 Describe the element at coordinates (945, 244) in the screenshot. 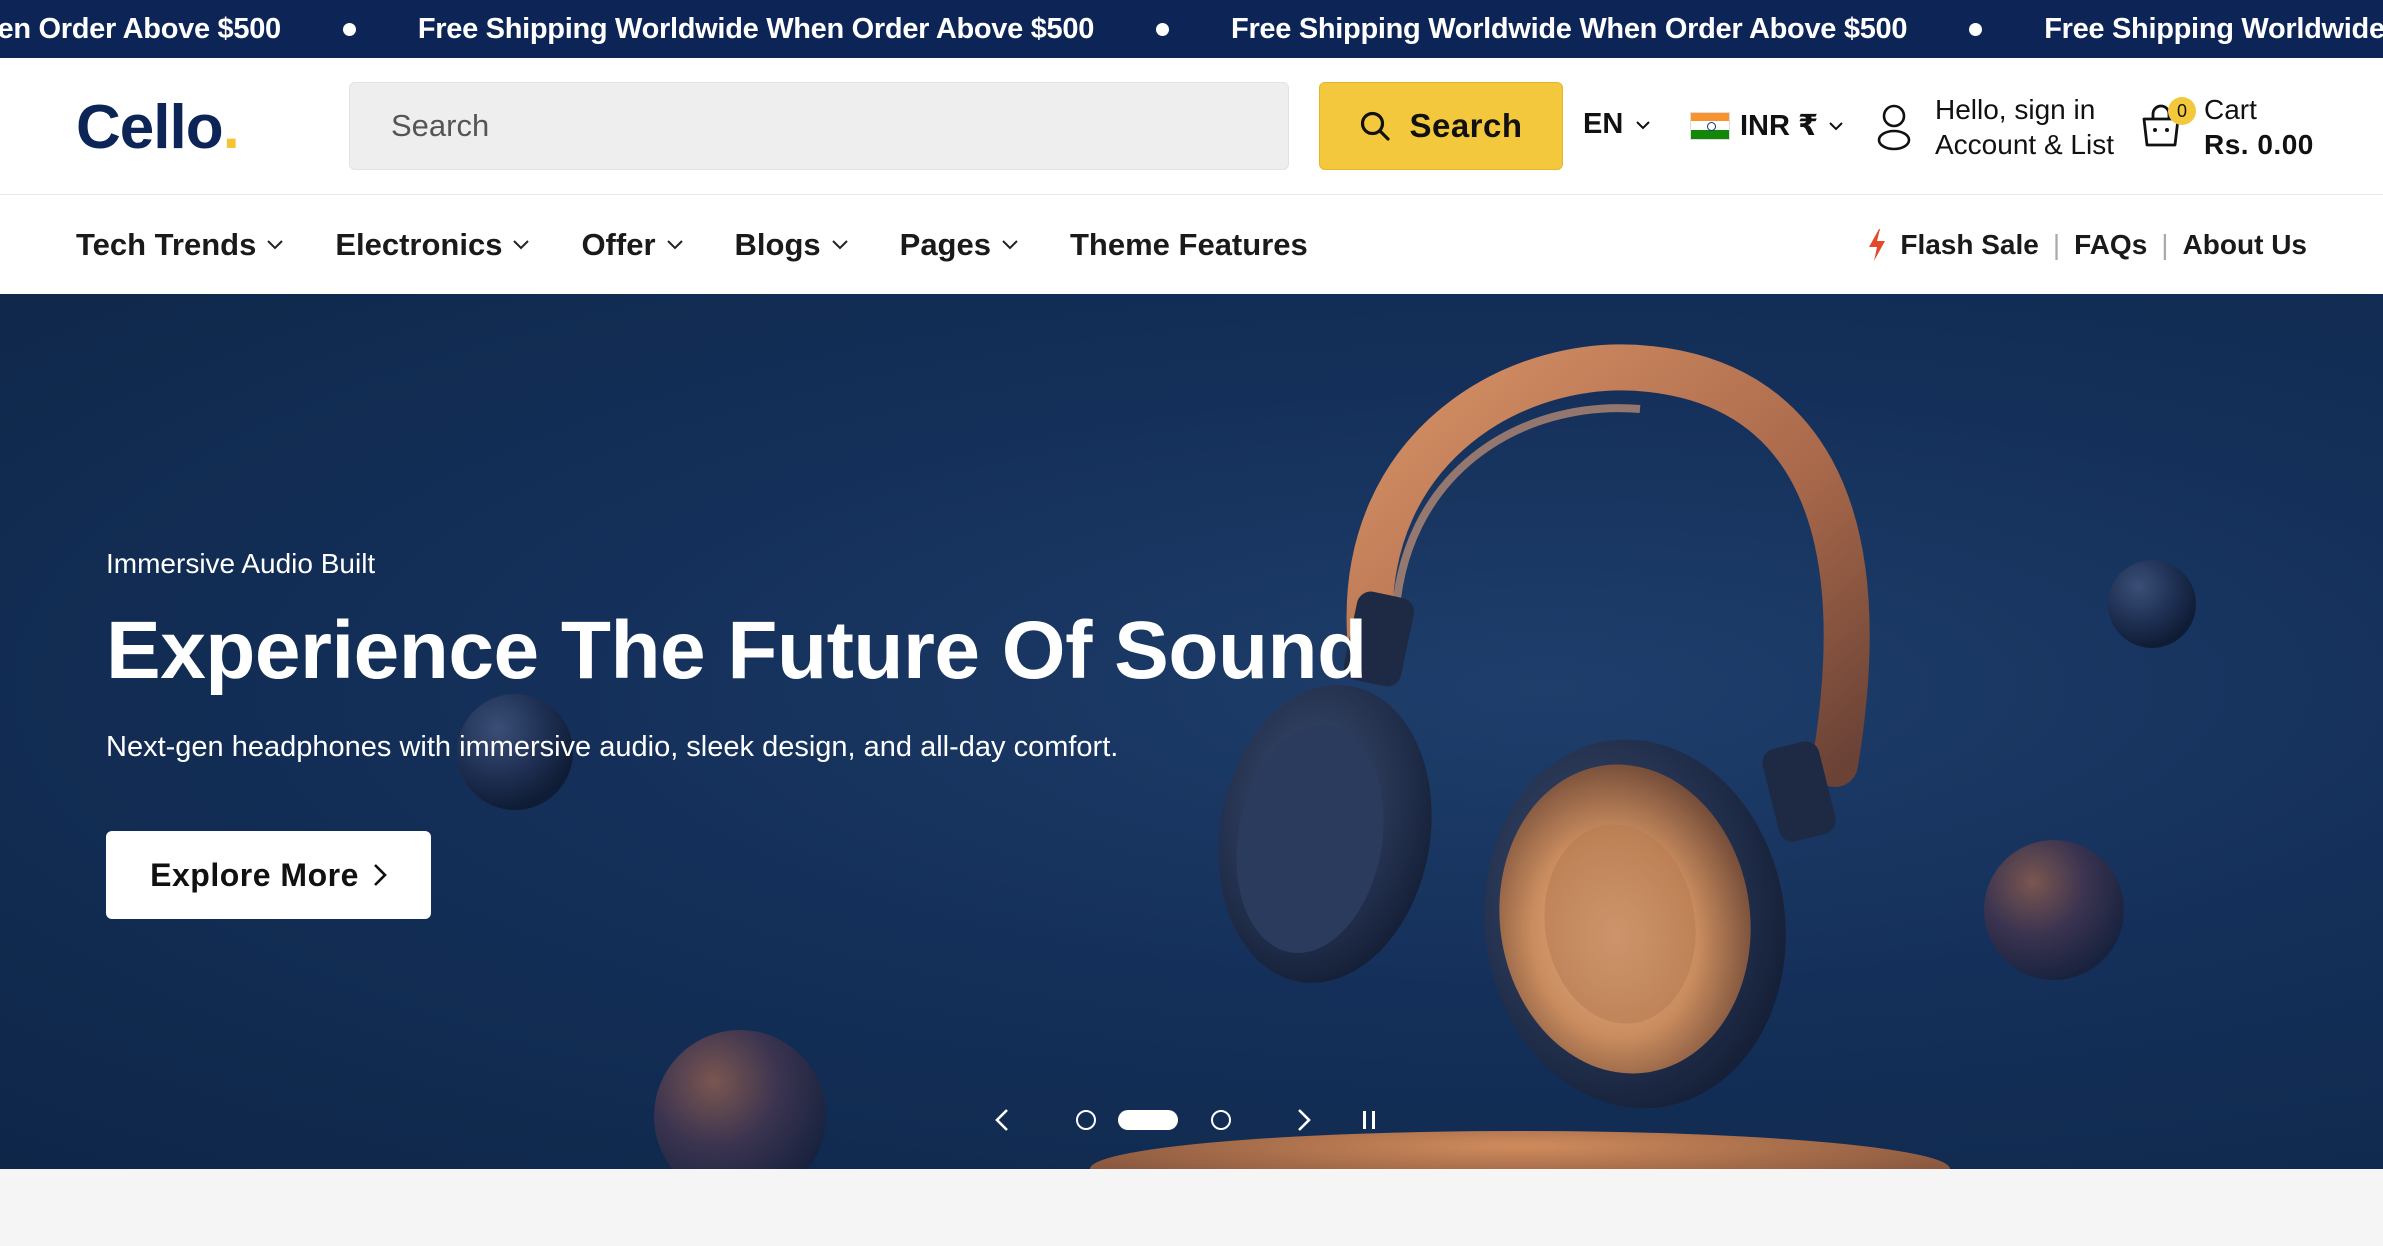

I see `nav-label: Pages` at that location.